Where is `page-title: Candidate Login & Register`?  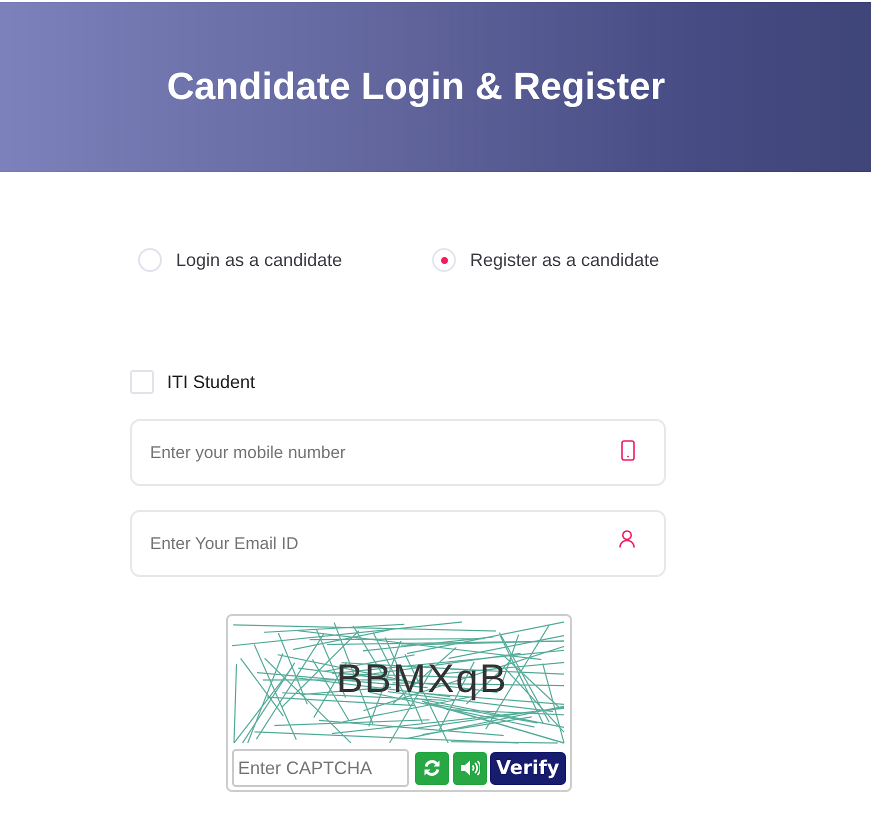
page-title: Candidate Login & Register is located at coordinates (416, 87).